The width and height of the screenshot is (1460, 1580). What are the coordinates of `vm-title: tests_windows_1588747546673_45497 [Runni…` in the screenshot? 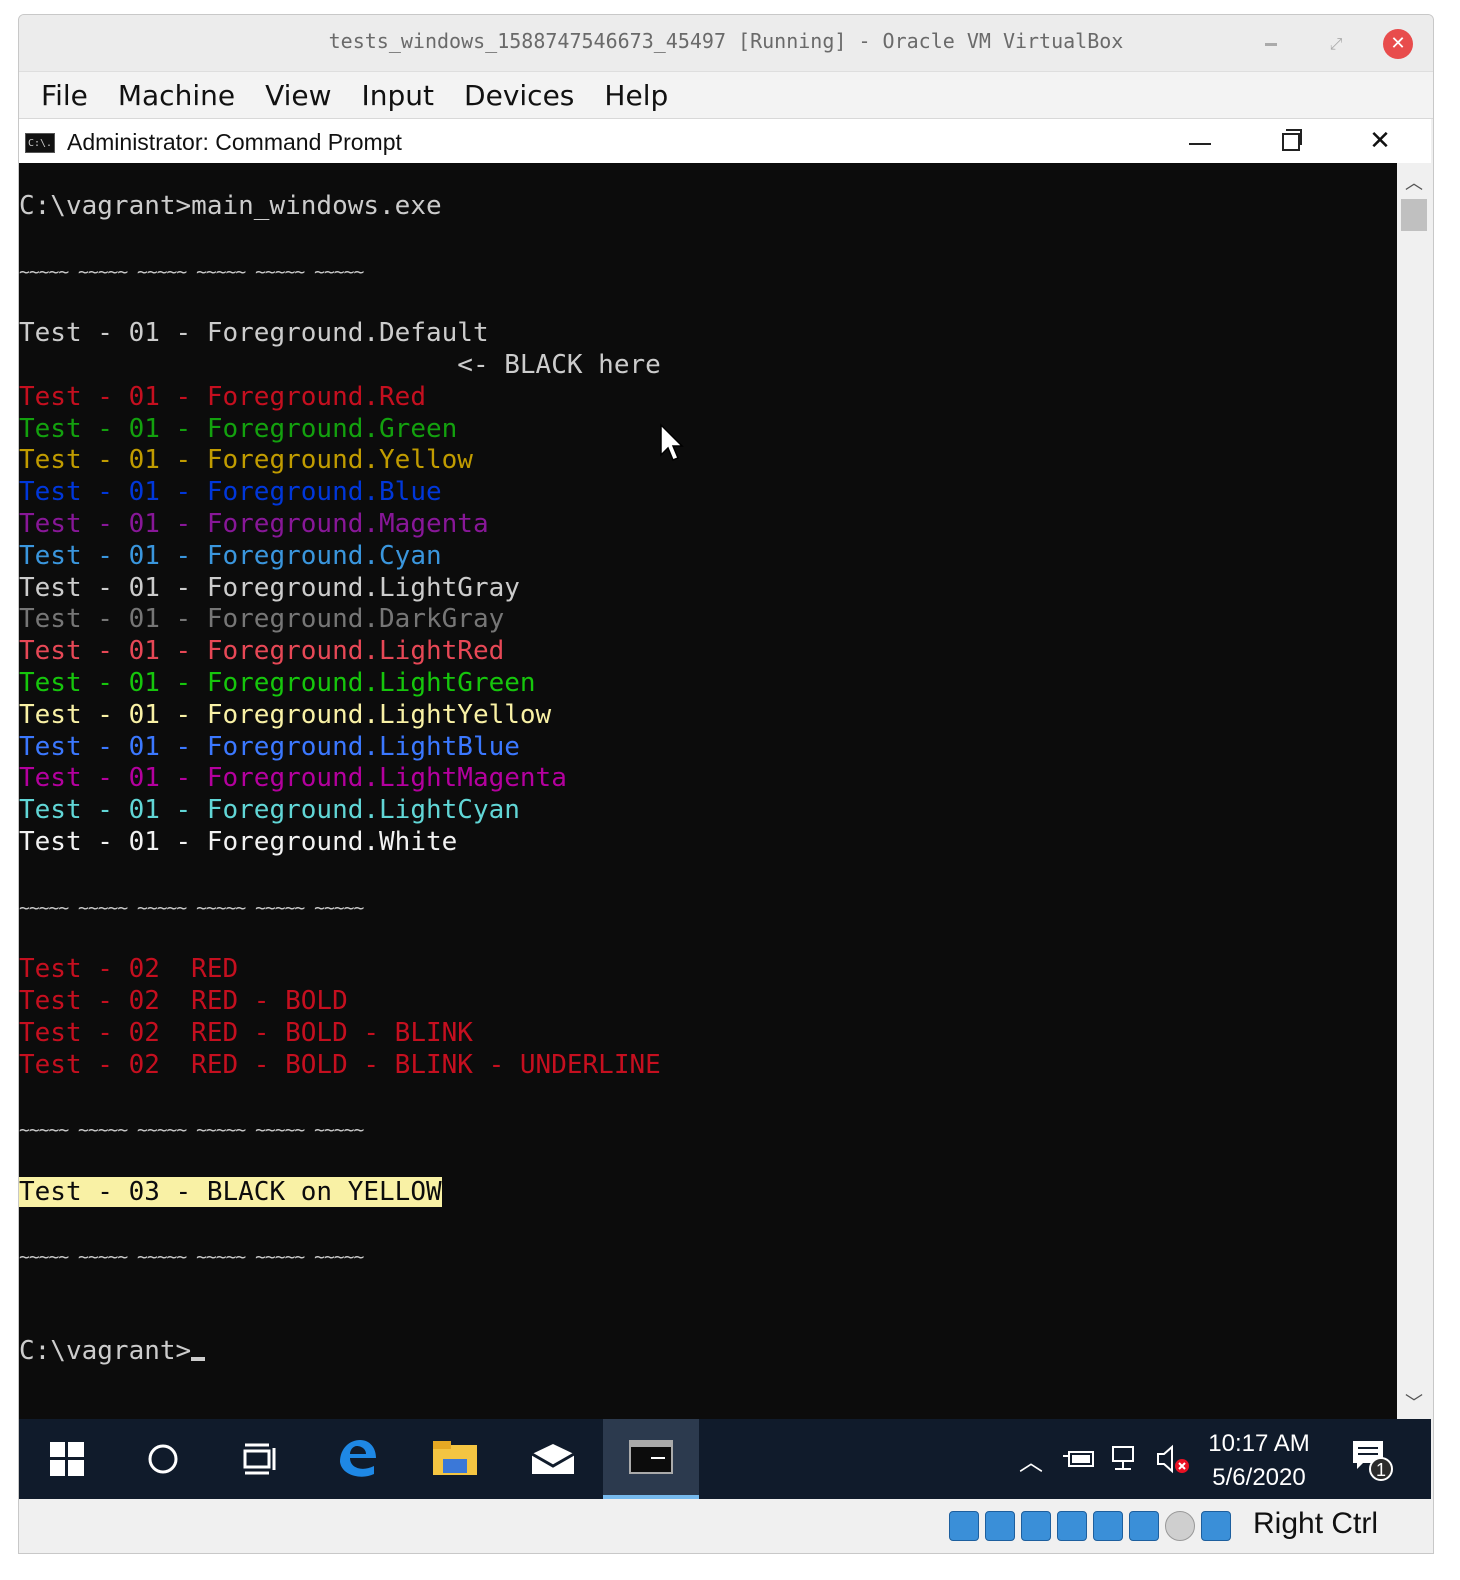 It's located at (726, 41).